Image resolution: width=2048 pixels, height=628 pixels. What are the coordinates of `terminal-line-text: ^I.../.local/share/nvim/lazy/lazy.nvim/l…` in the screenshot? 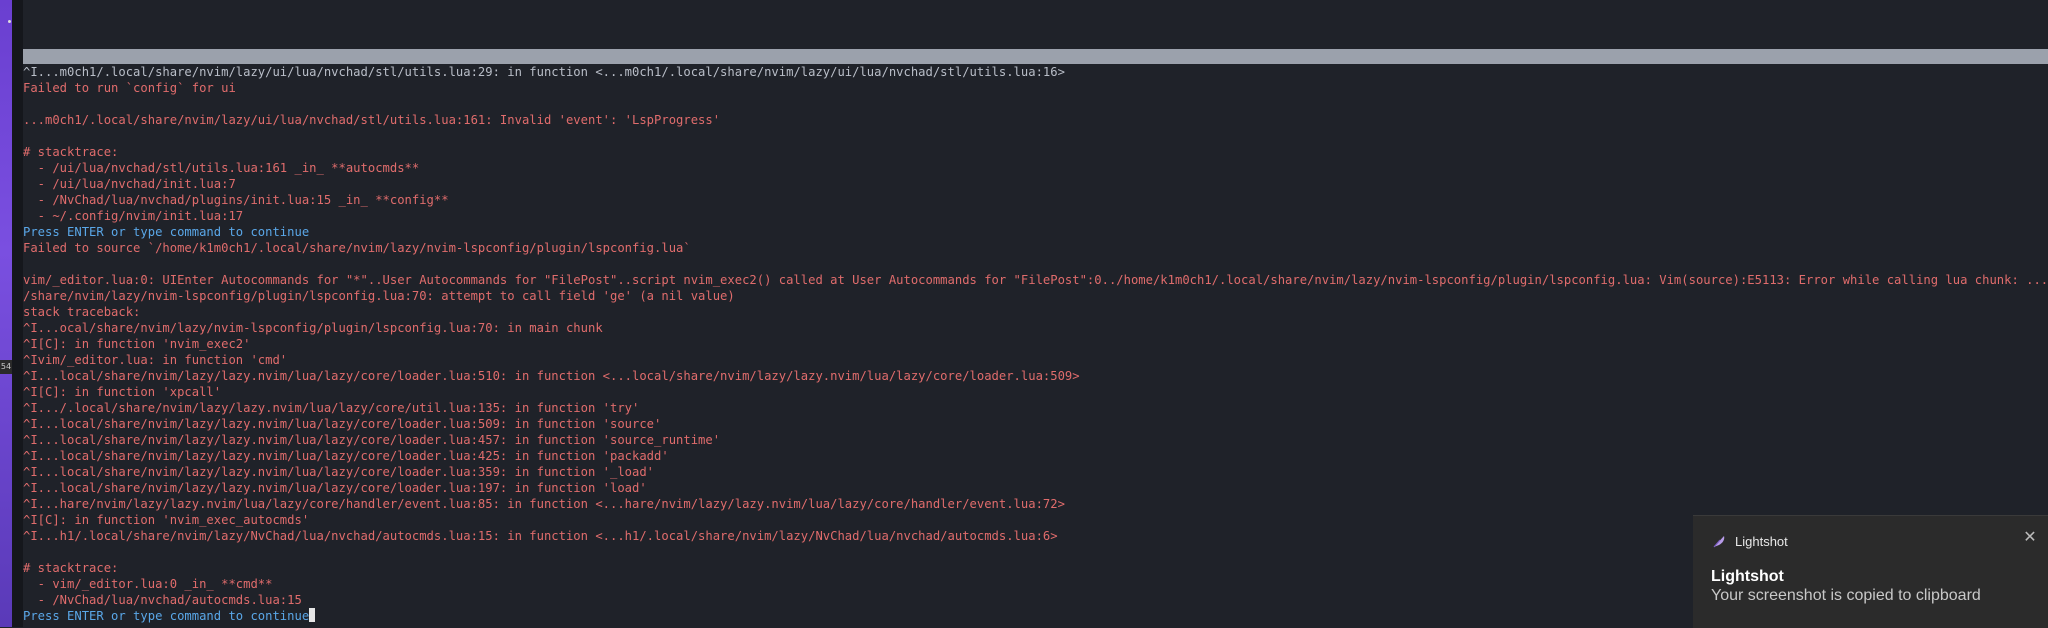 It's located at (331, 408).